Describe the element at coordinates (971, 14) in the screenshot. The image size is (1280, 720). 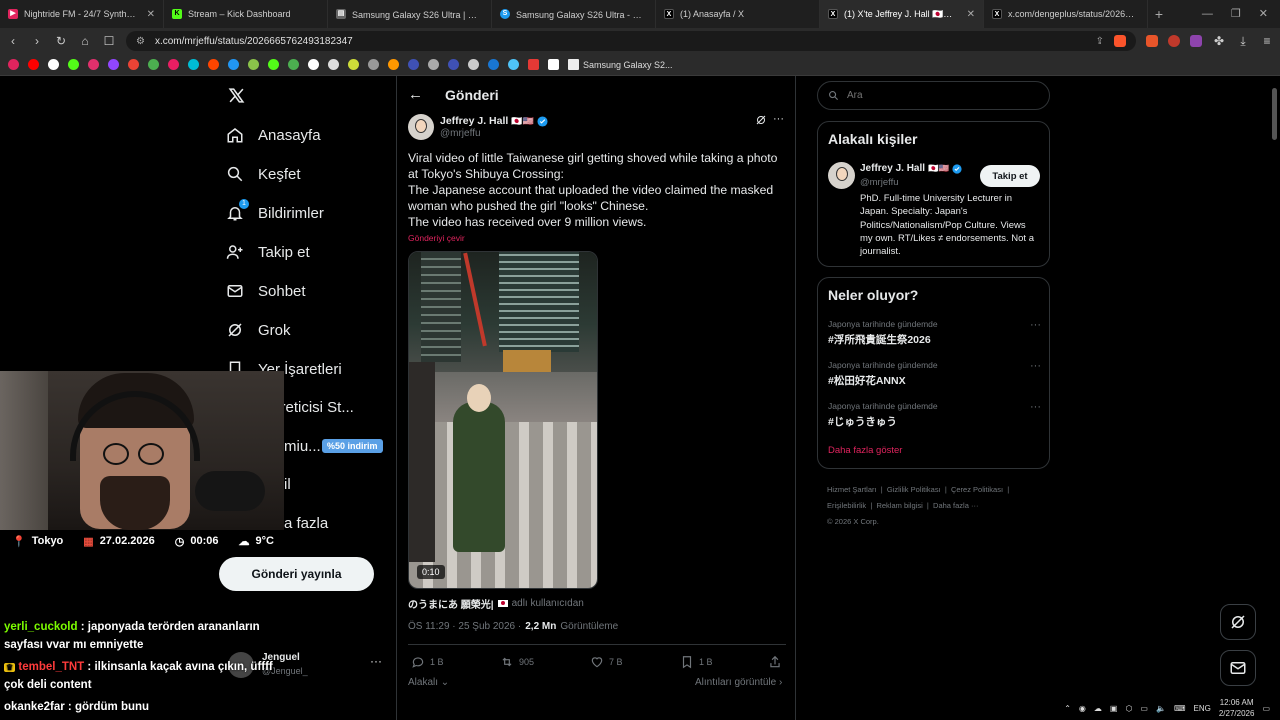
I see `close-icon: ✕` at that location.